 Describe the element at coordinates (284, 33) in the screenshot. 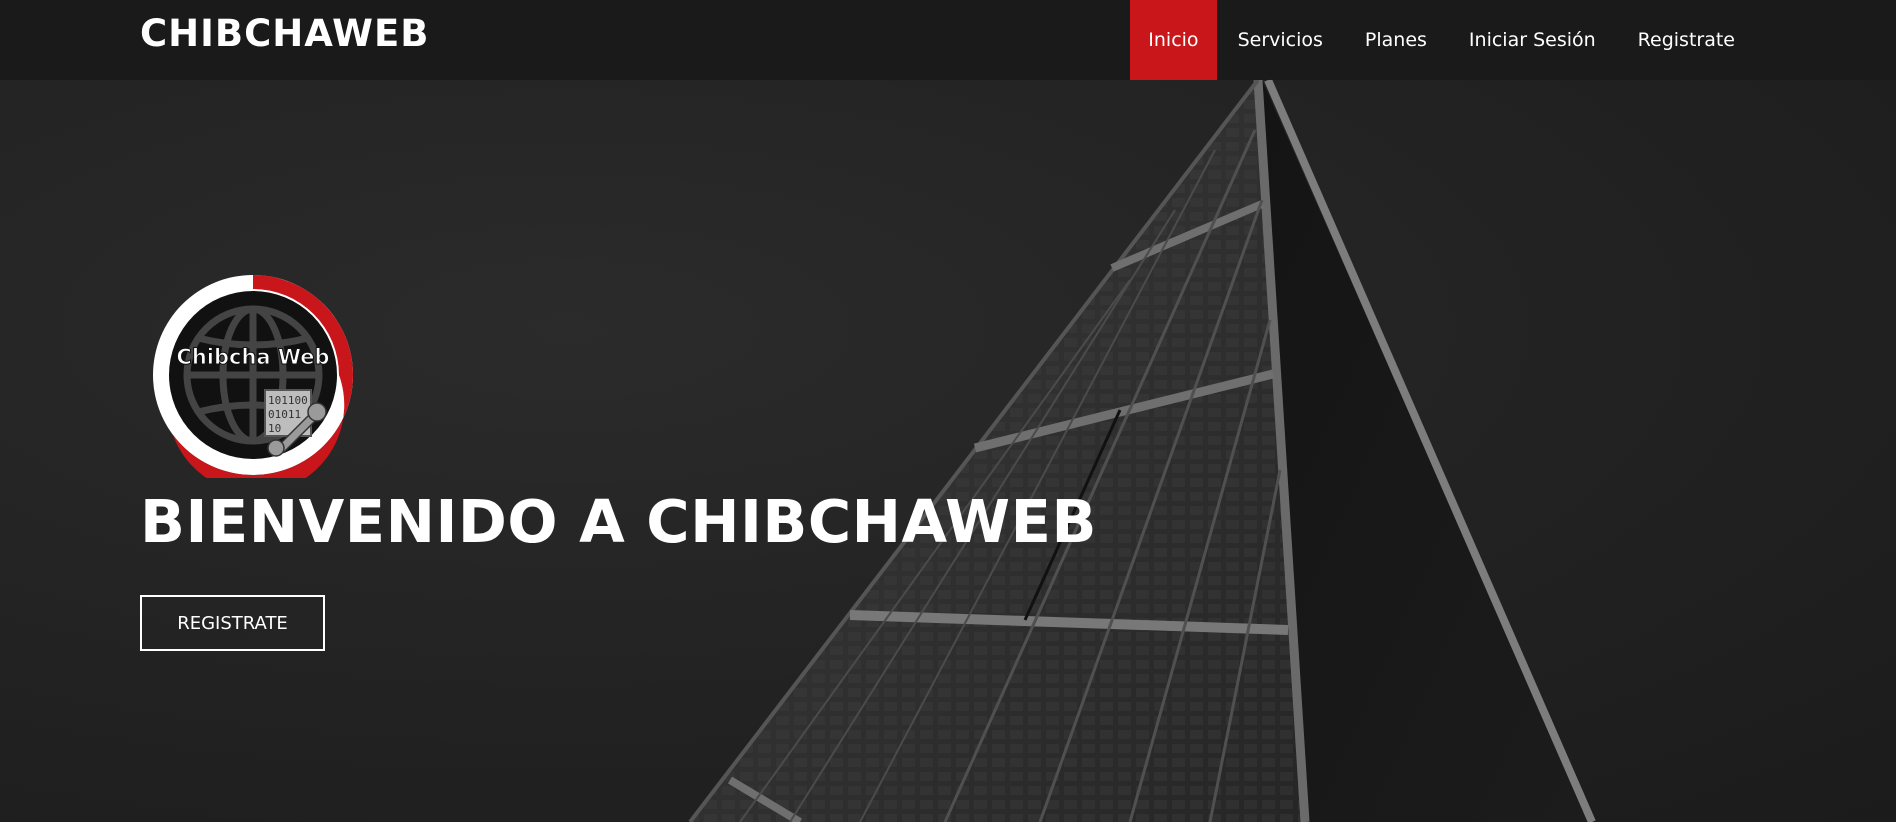

I see `brand-logo-text: CHIBCHAWEB` at that location.